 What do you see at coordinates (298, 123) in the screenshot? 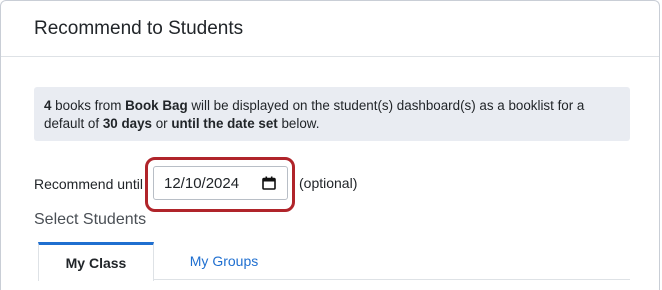
I see `info-text-4: below.` at bounding box center [298, 123].